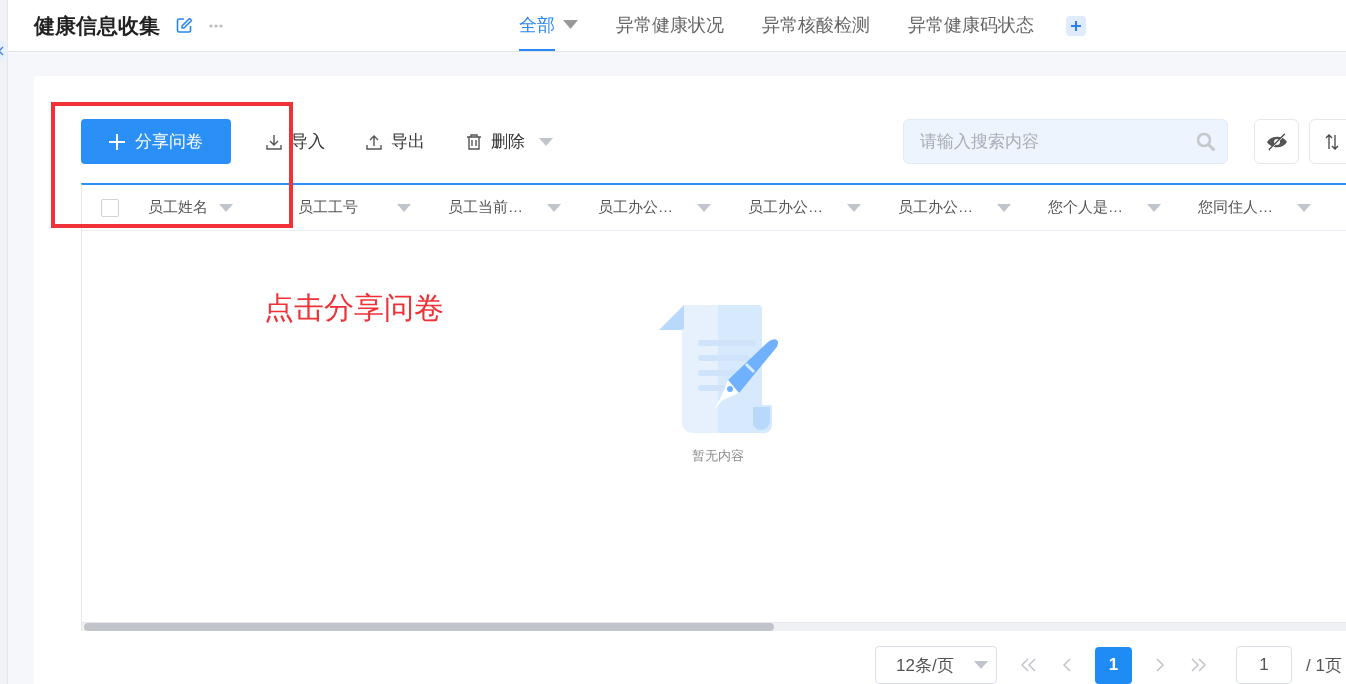 Image resolution: width=1346 pixels, height=684 pixels. I want to click on annotation-text: 点击分享问卷, so click(354, 308).